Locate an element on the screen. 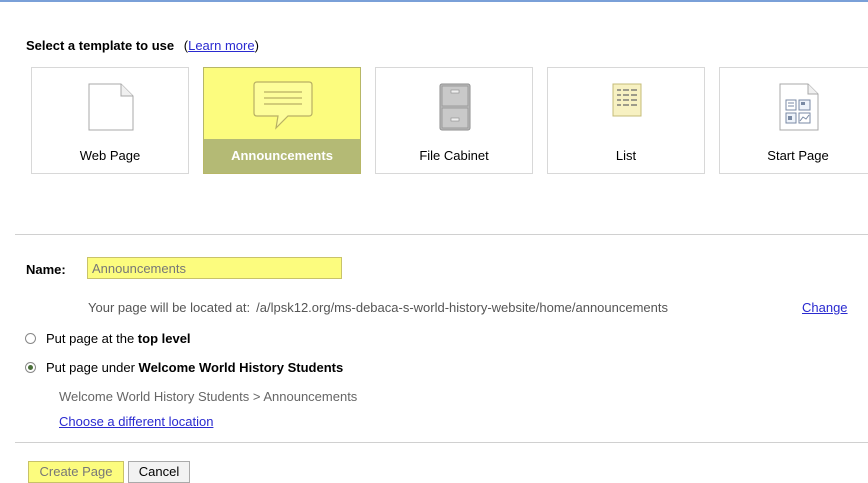 The width and height of the screenshot is (868, 483). template-heading-title: Select a template to use is located at coordinates (100, 45).